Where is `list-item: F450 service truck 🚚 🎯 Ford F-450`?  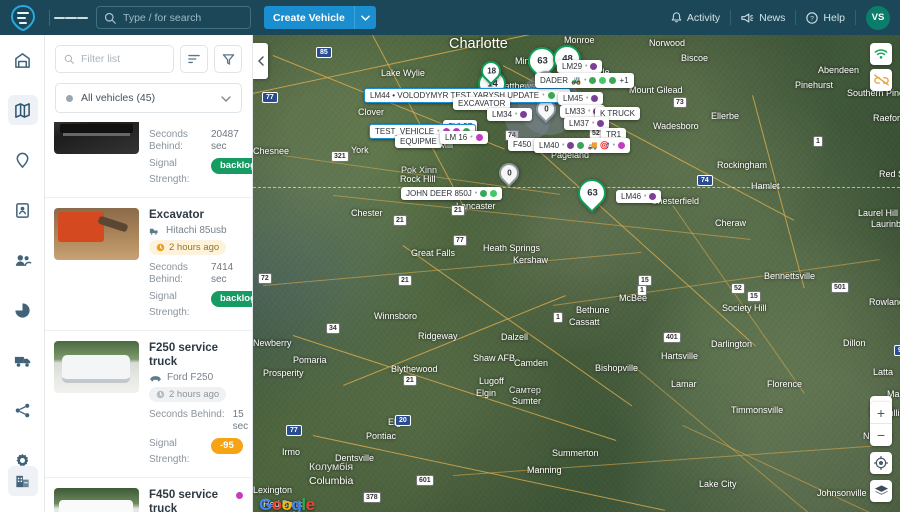
list-item: F450 service truck 🚚 🎯 Ford F-450 is located at coordinates (148, 494).